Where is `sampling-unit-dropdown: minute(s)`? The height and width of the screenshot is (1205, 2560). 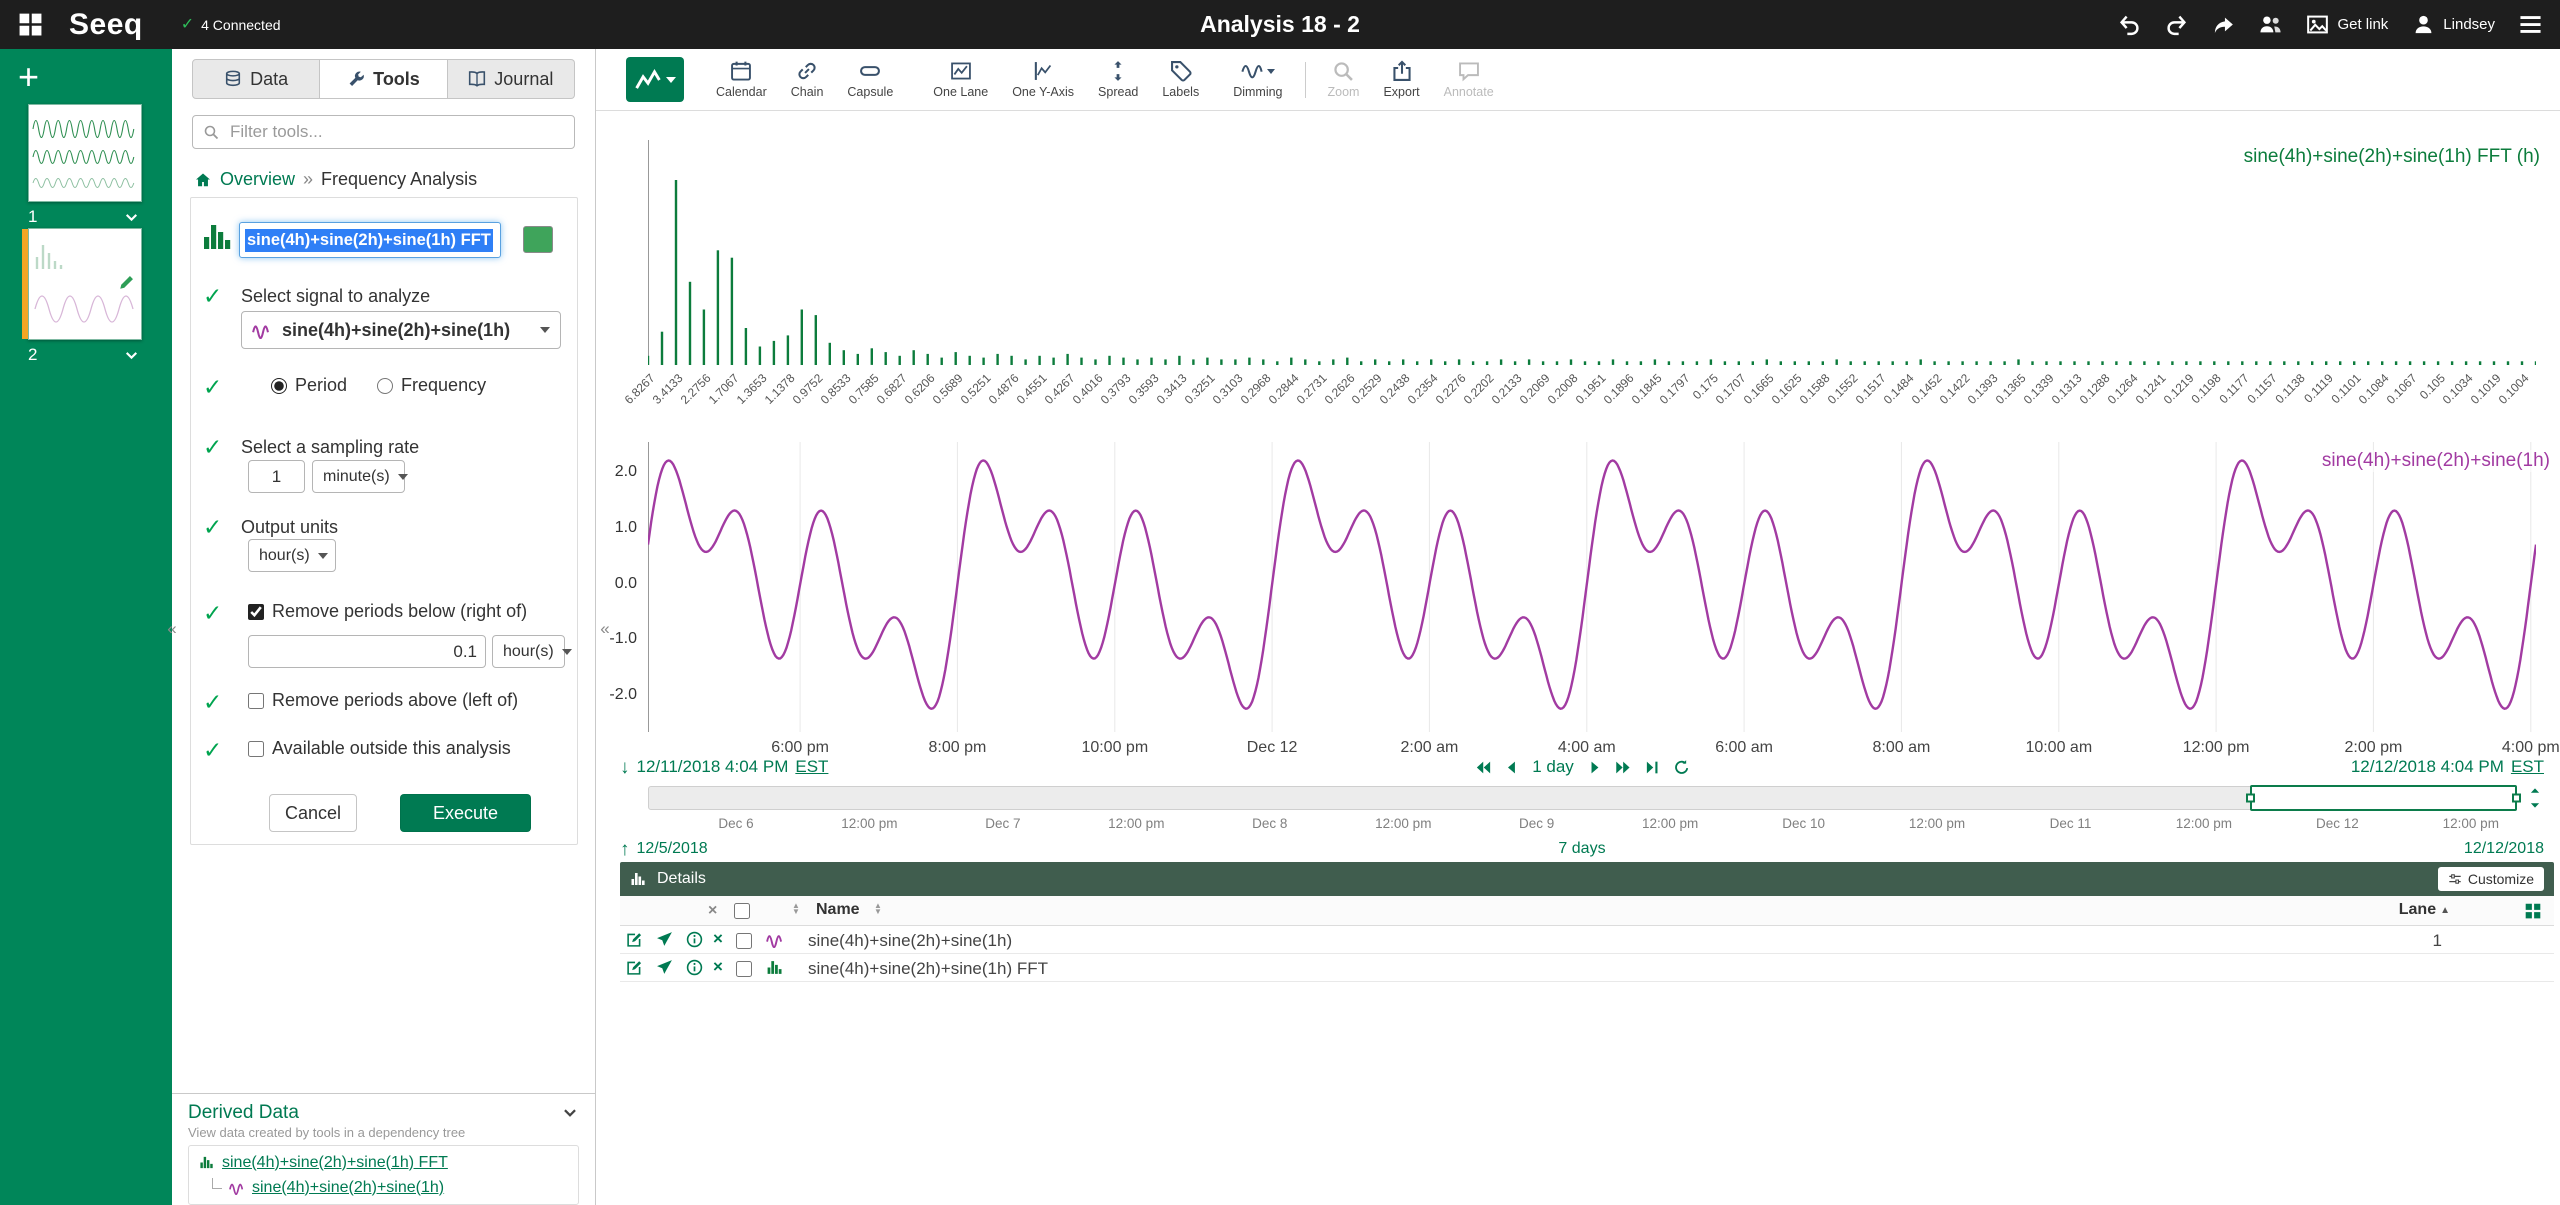 sampling-unit-dropdown: minute(s) is located at coordinates (360, 476).